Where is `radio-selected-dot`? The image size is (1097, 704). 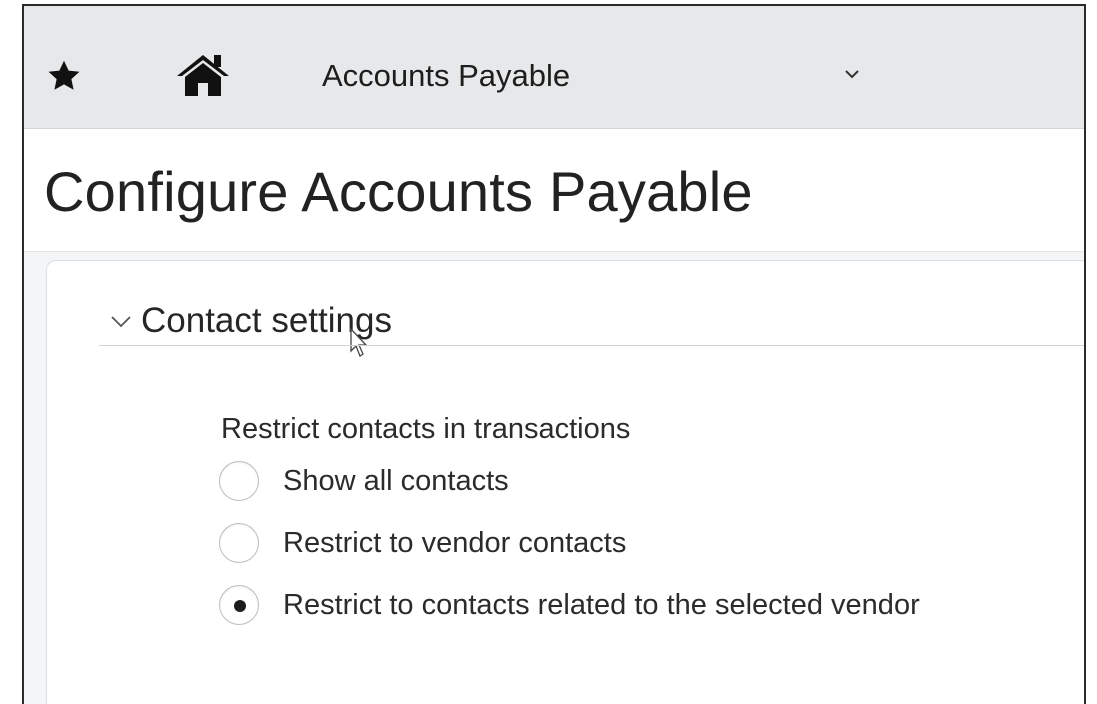 radio-selected-dot is located at coordinates (240, 606).